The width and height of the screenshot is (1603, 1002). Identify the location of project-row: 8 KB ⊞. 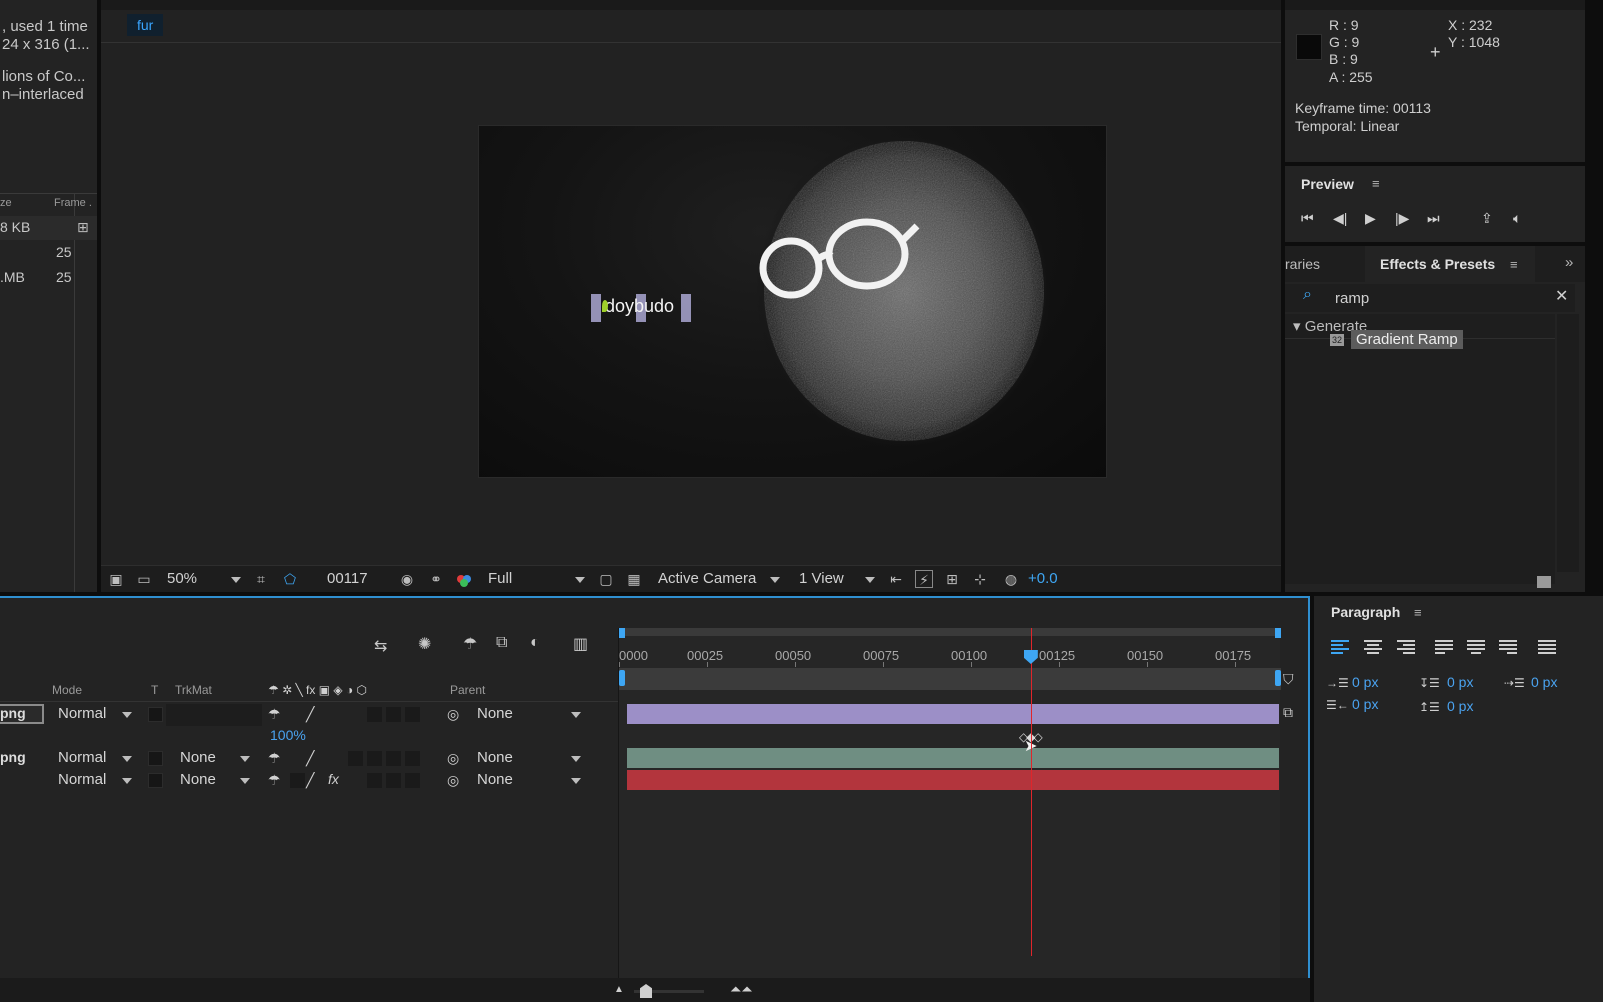
(48, 228).